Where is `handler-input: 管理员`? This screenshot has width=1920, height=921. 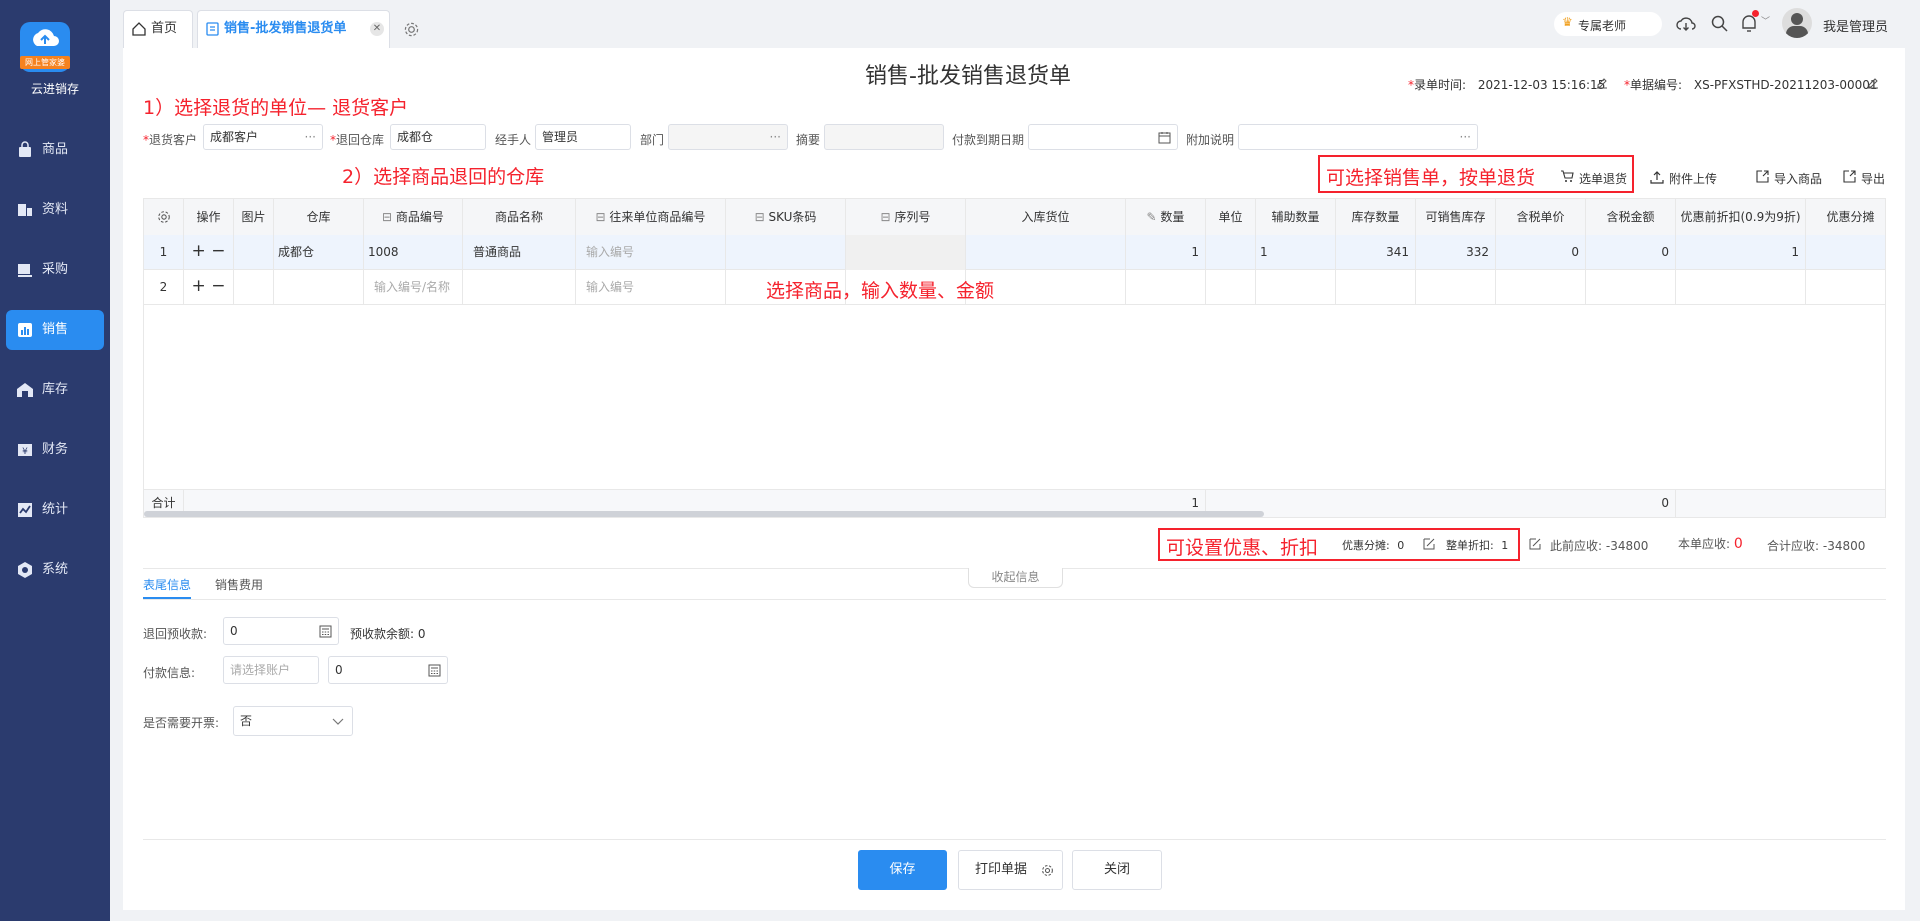
handler-input: 管理员 is located at coordinates (583, 137).